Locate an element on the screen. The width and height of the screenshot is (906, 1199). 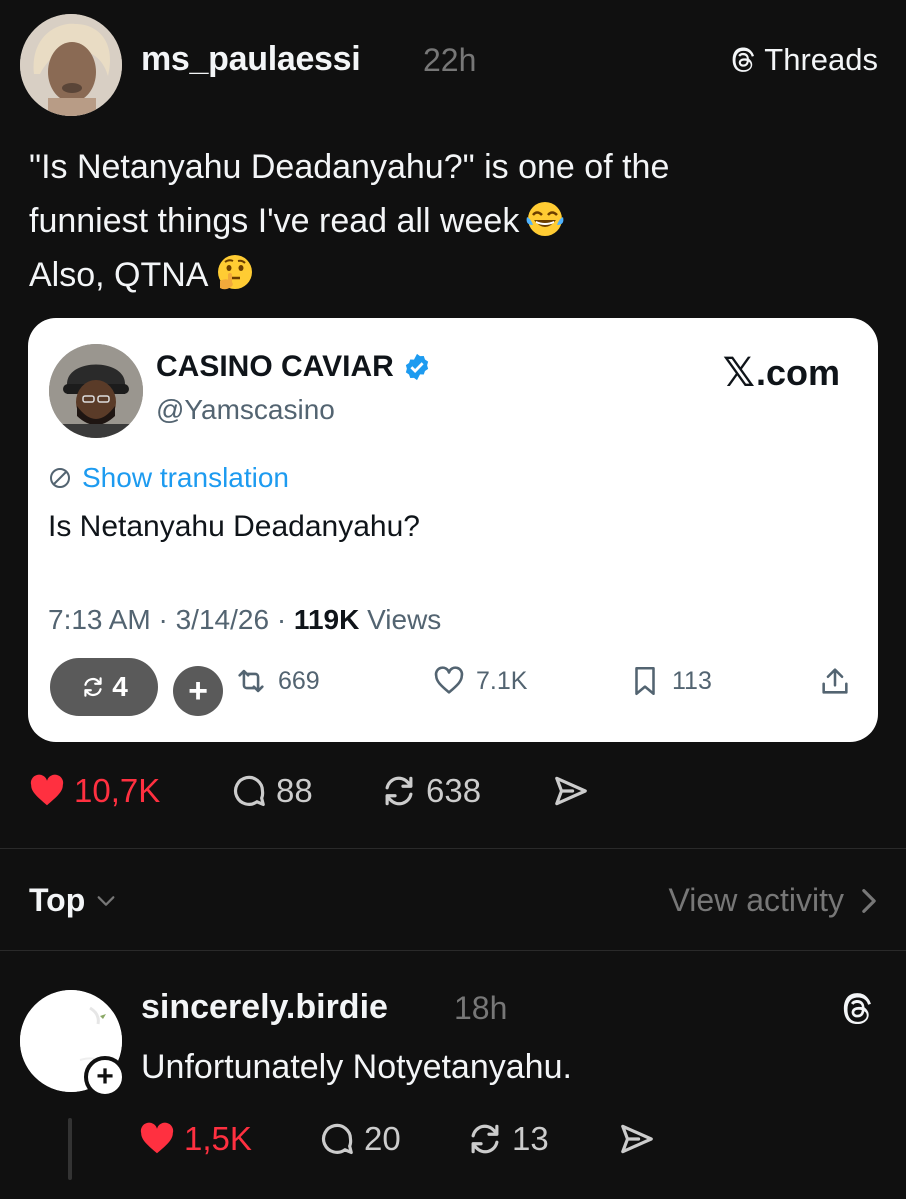
x-avatar-photo is located at coordinates (96, 391).